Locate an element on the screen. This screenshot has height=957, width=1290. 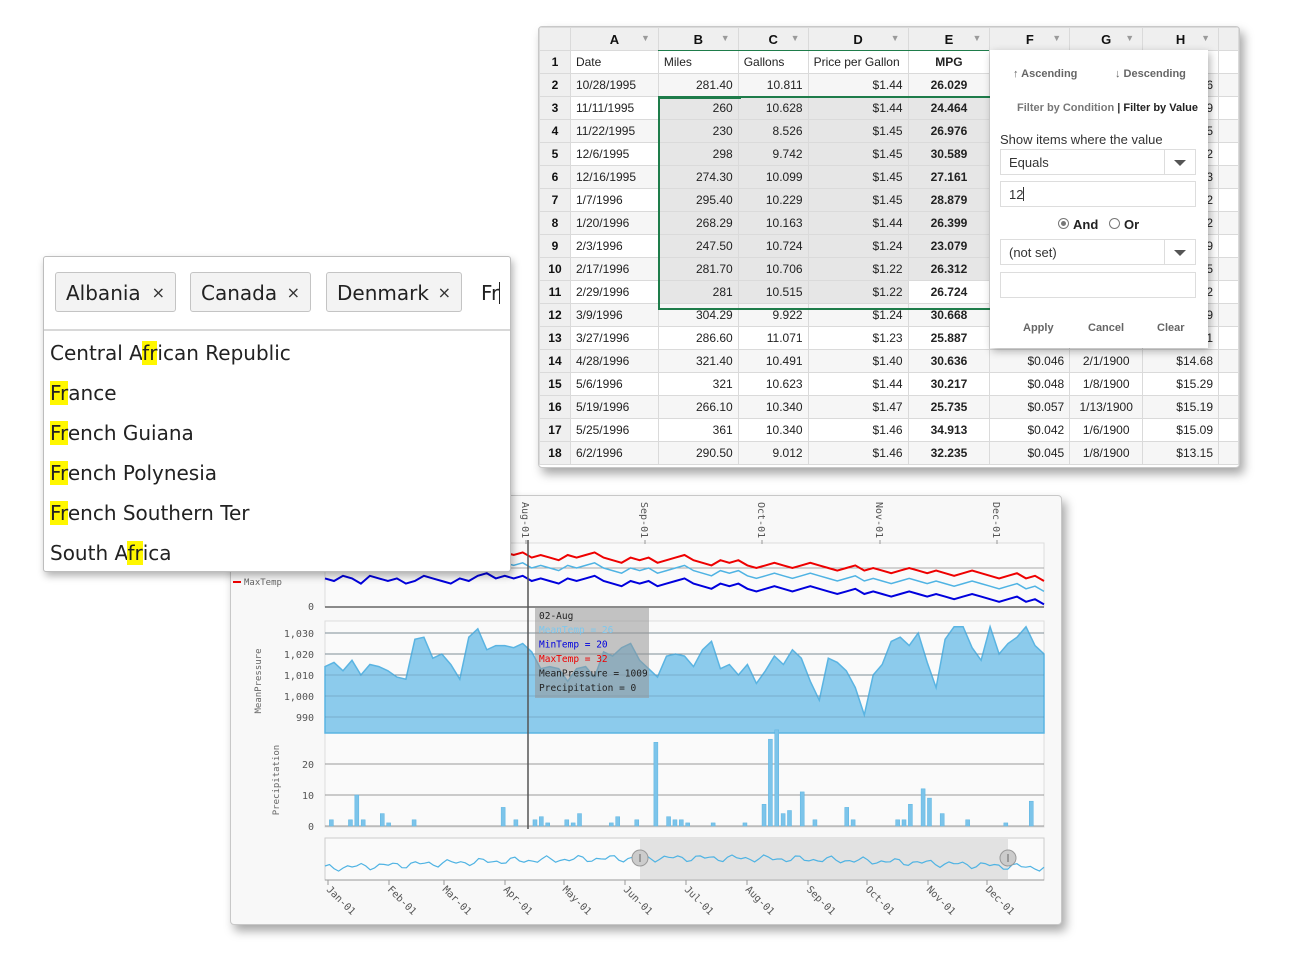
cell-date: 1/7/1996 is located at coordinates (614, 200).